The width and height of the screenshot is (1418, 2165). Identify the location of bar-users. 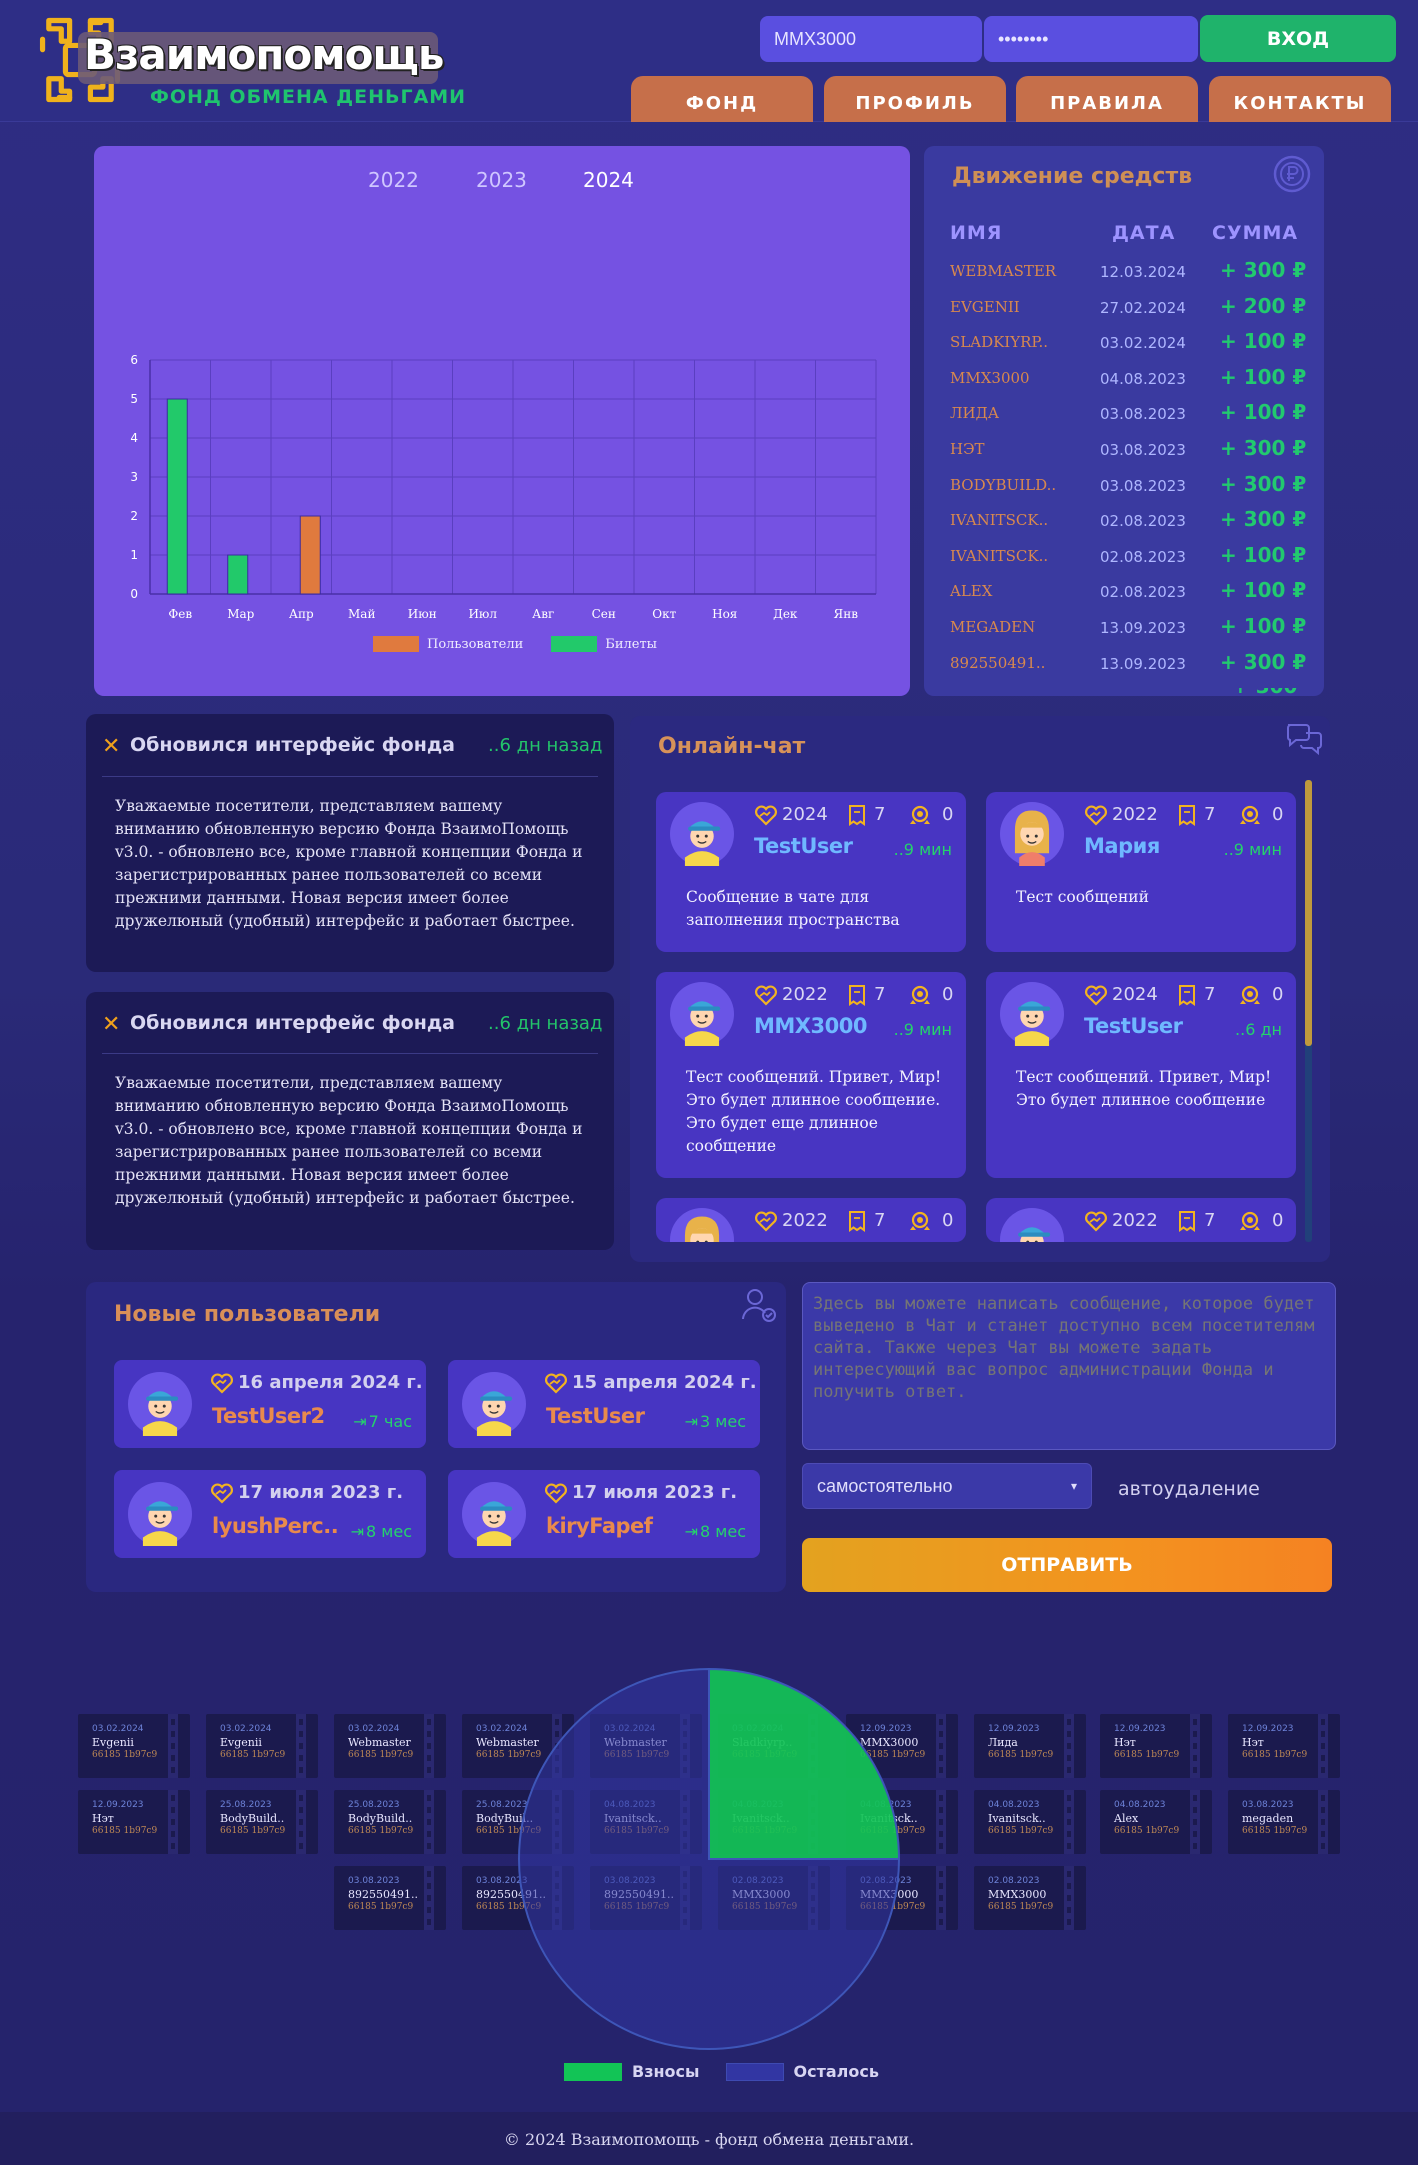
(310, 555).